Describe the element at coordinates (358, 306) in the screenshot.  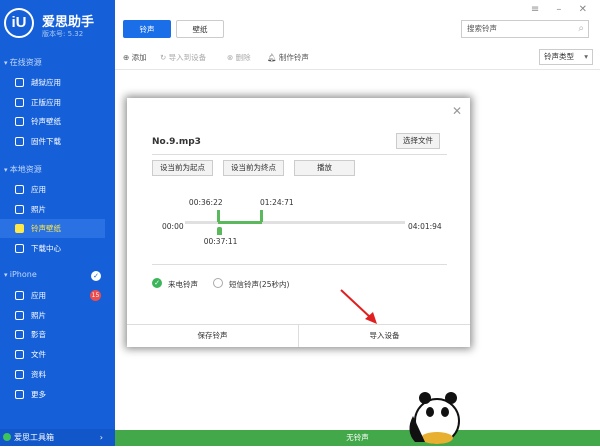
I see `red-arrow-annotation` at that location.